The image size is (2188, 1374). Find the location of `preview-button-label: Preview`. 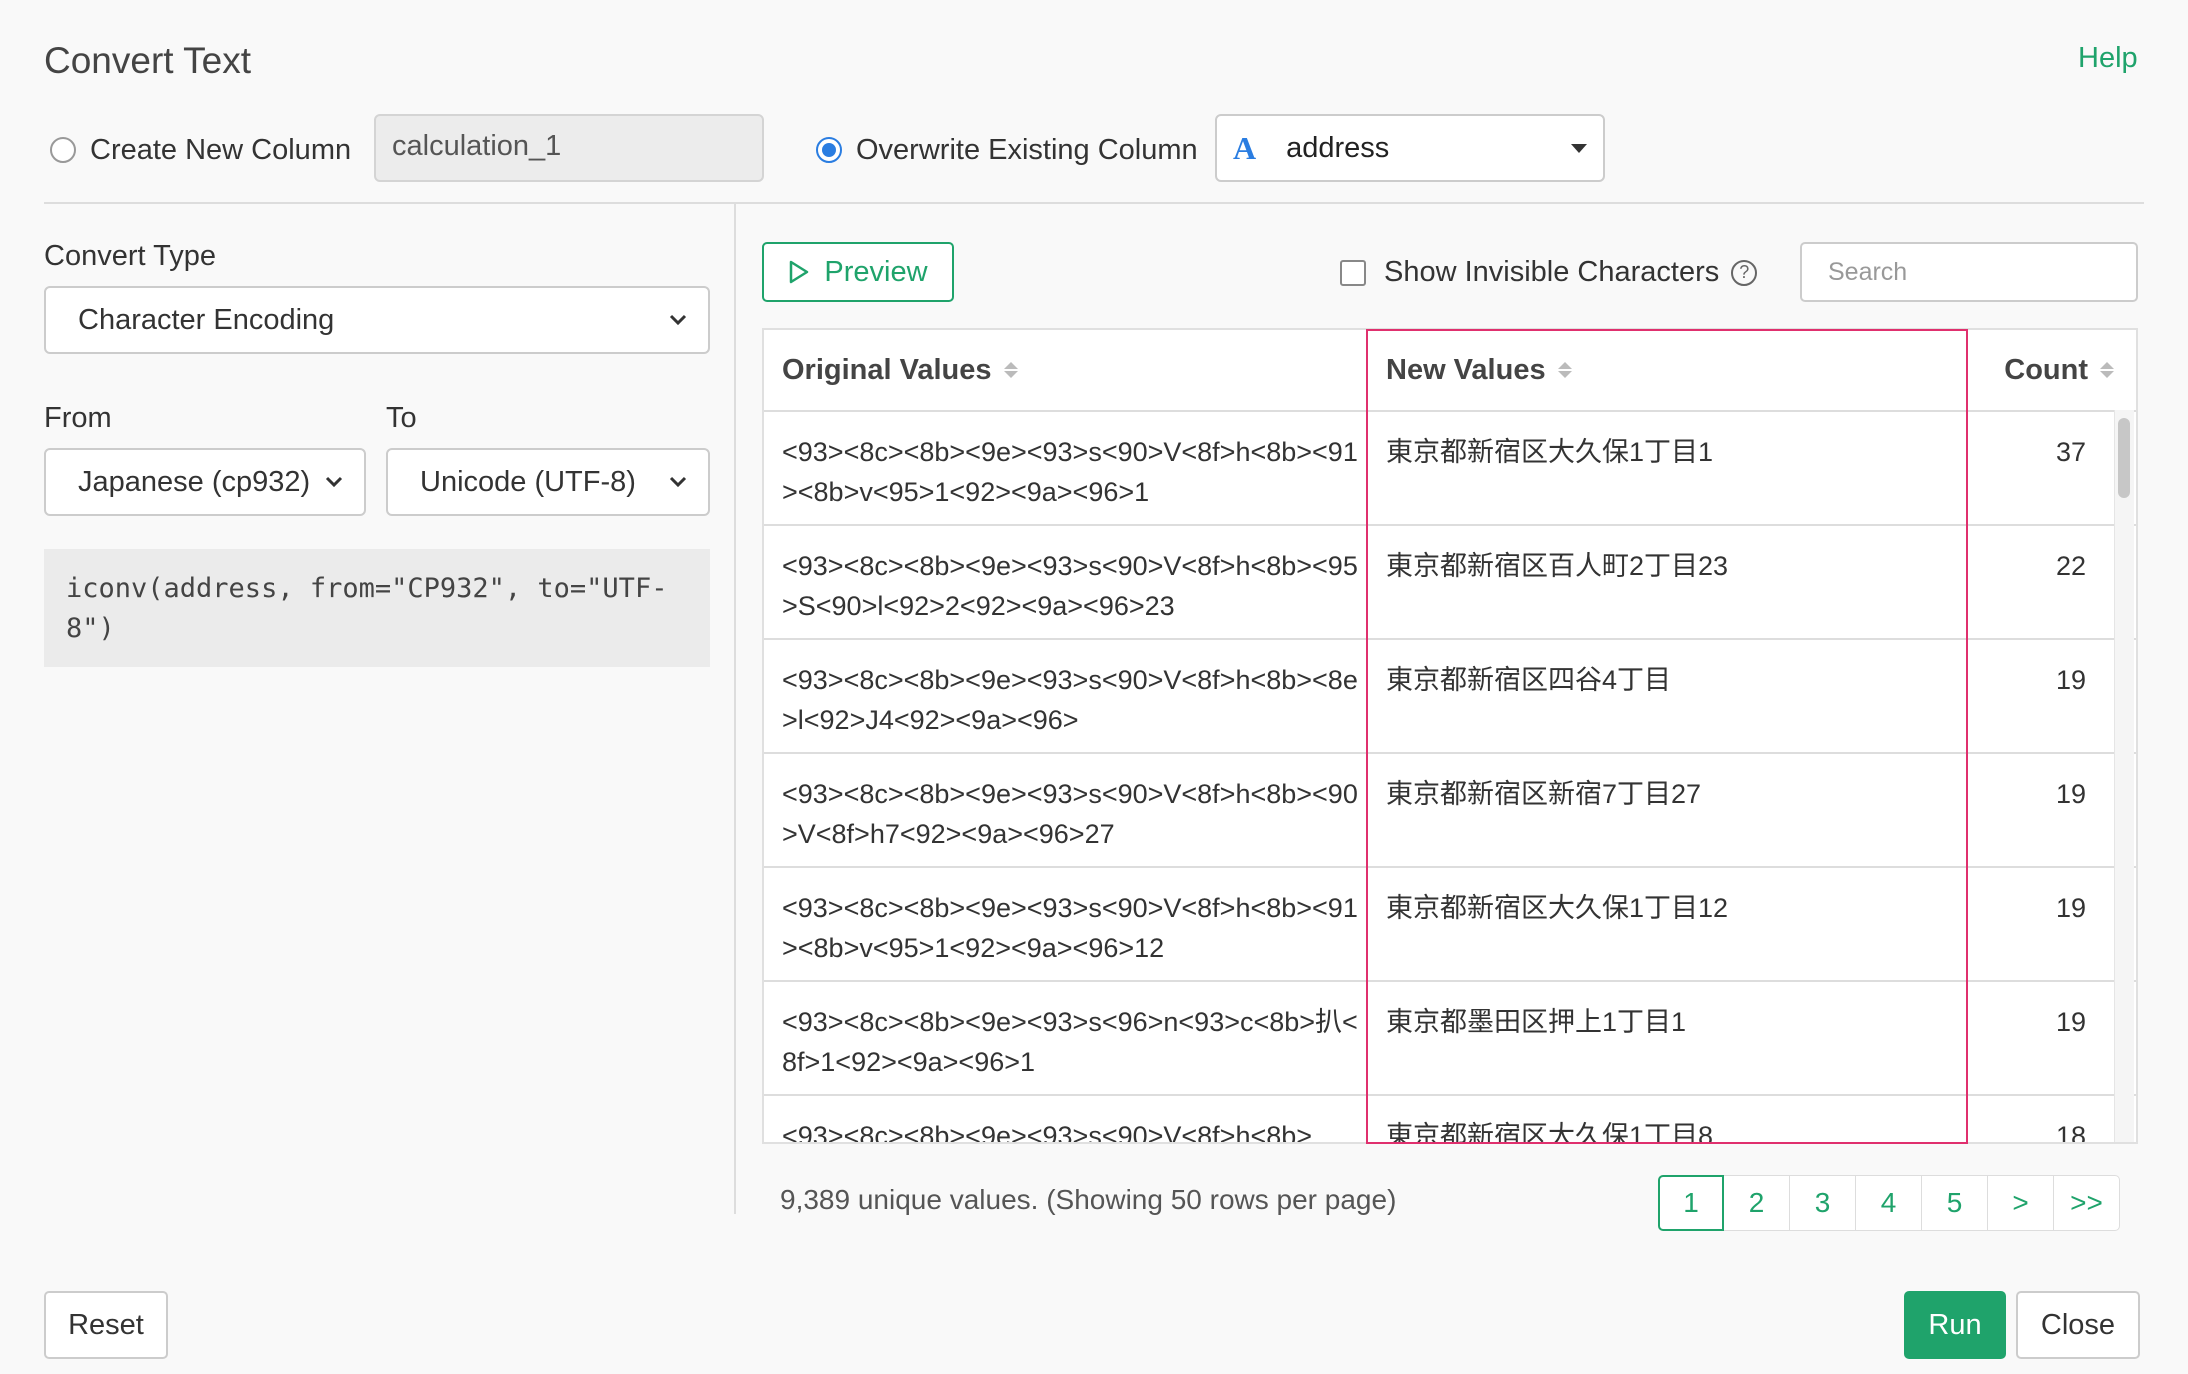

preview-button-label: Preview is located at coordinates (876, 271).